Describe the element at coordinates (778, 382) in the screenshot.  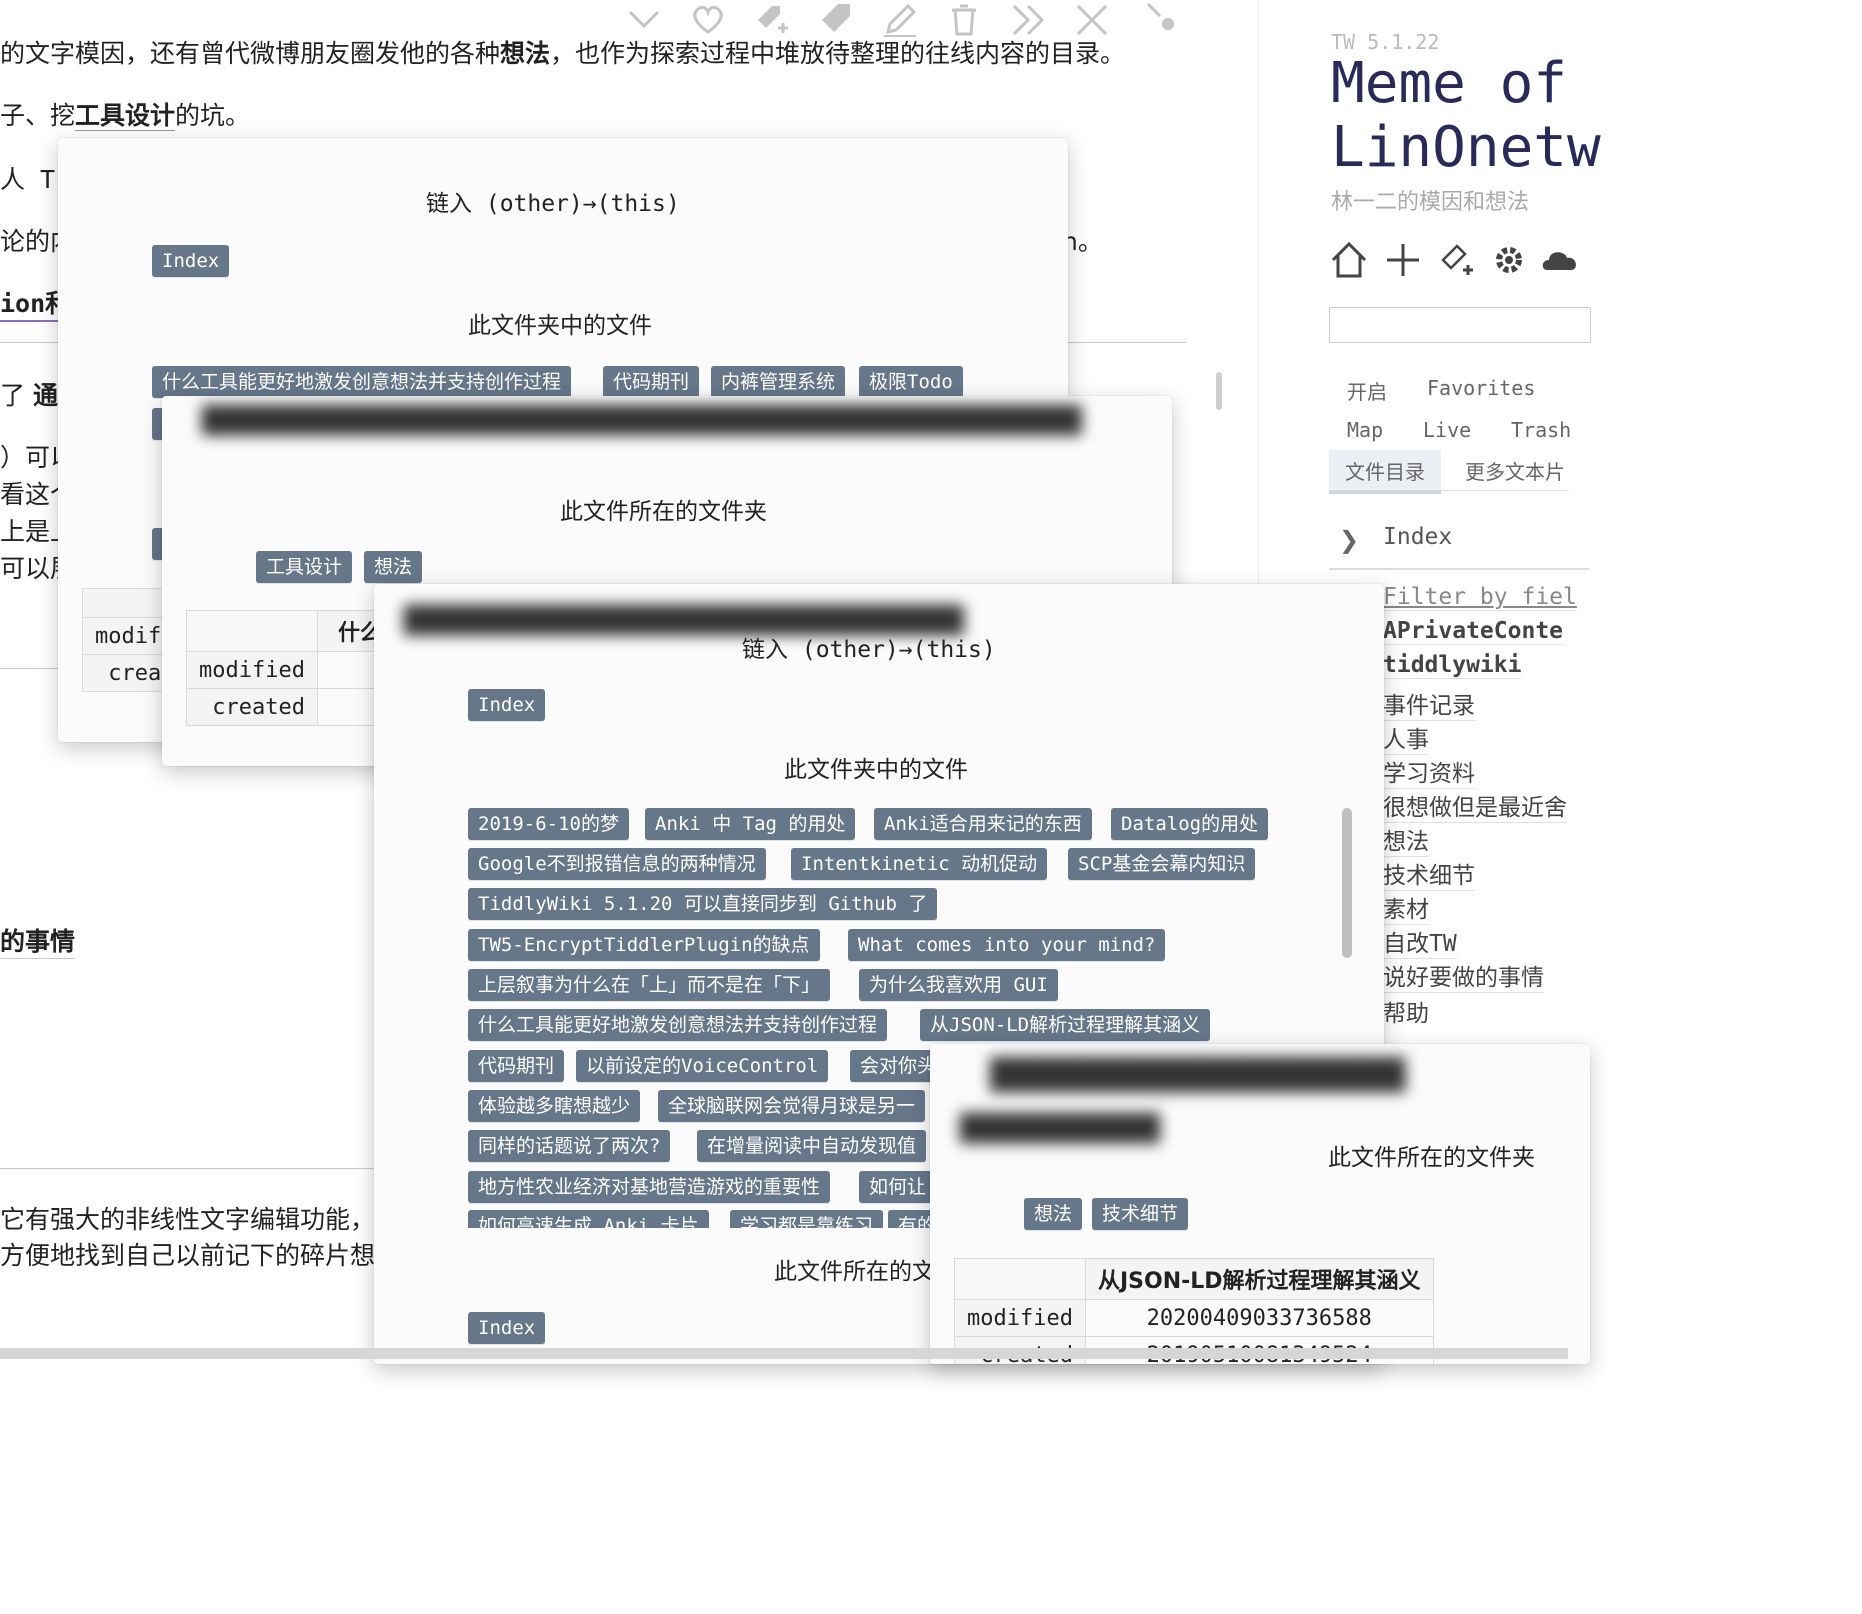
I see `tag-item: 内裤管理系统` at that location.